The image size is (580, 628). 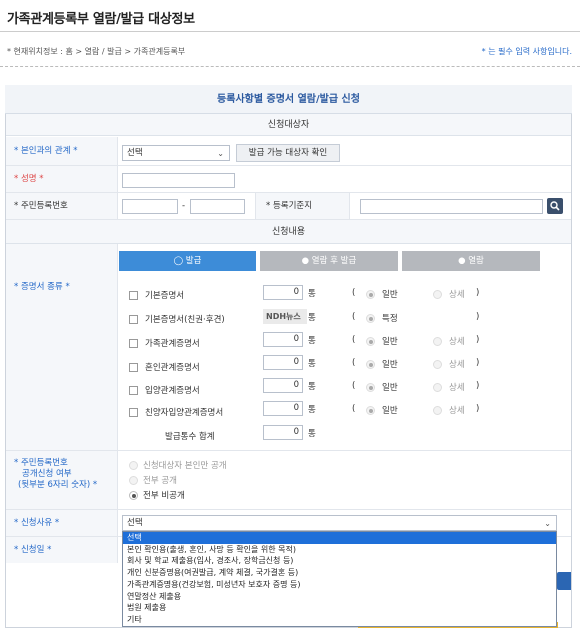 I want to click on rrn-public-radio-self, so click(x=133, y=465).